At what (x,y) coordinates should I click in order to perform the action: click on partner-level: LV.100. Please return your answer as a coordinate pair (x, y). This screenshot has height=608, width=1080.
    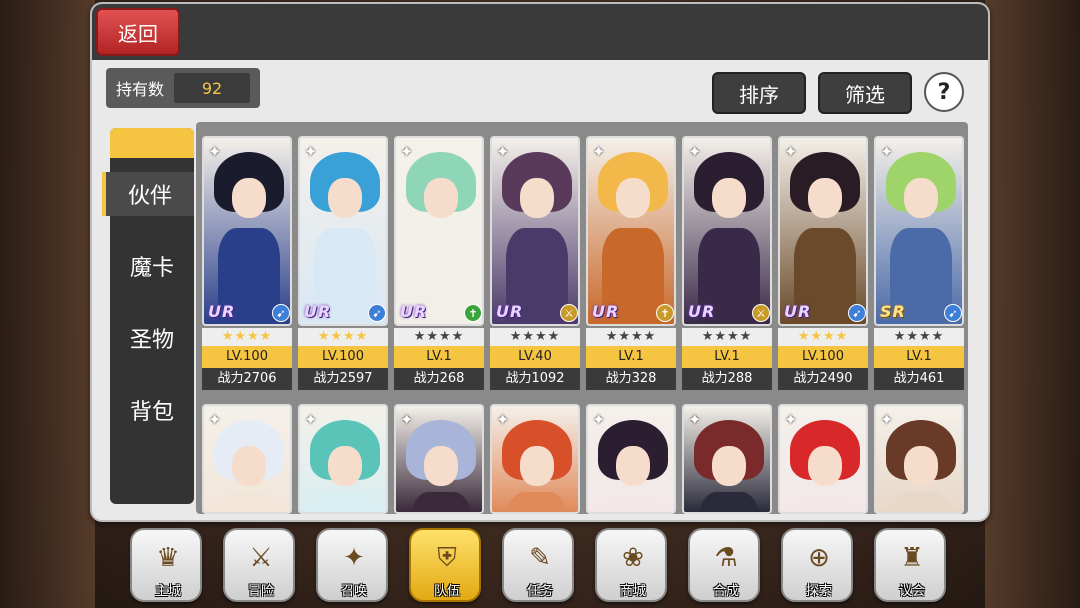
    Looking at the image, I should click on (823, 357).